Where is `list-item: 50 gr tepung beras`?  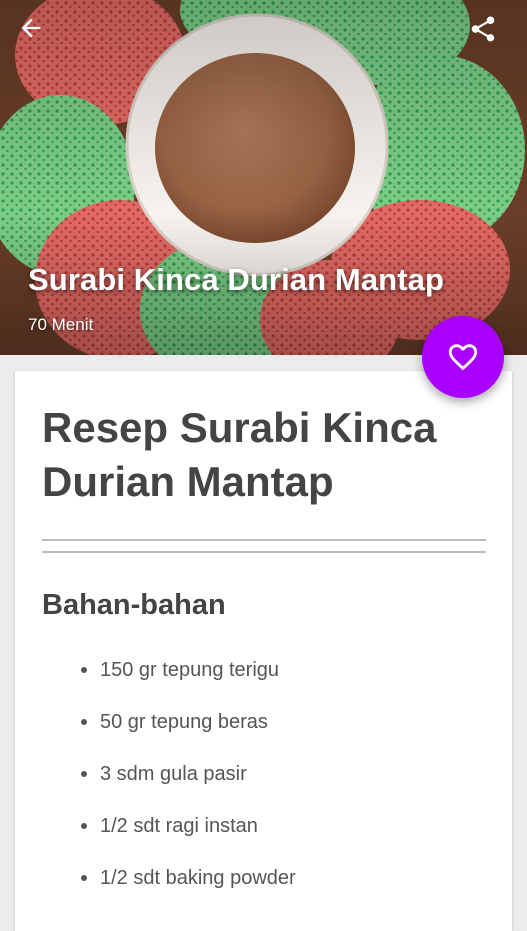
list-item: 50 gr tepung beras is located at coordinates (169, 725).